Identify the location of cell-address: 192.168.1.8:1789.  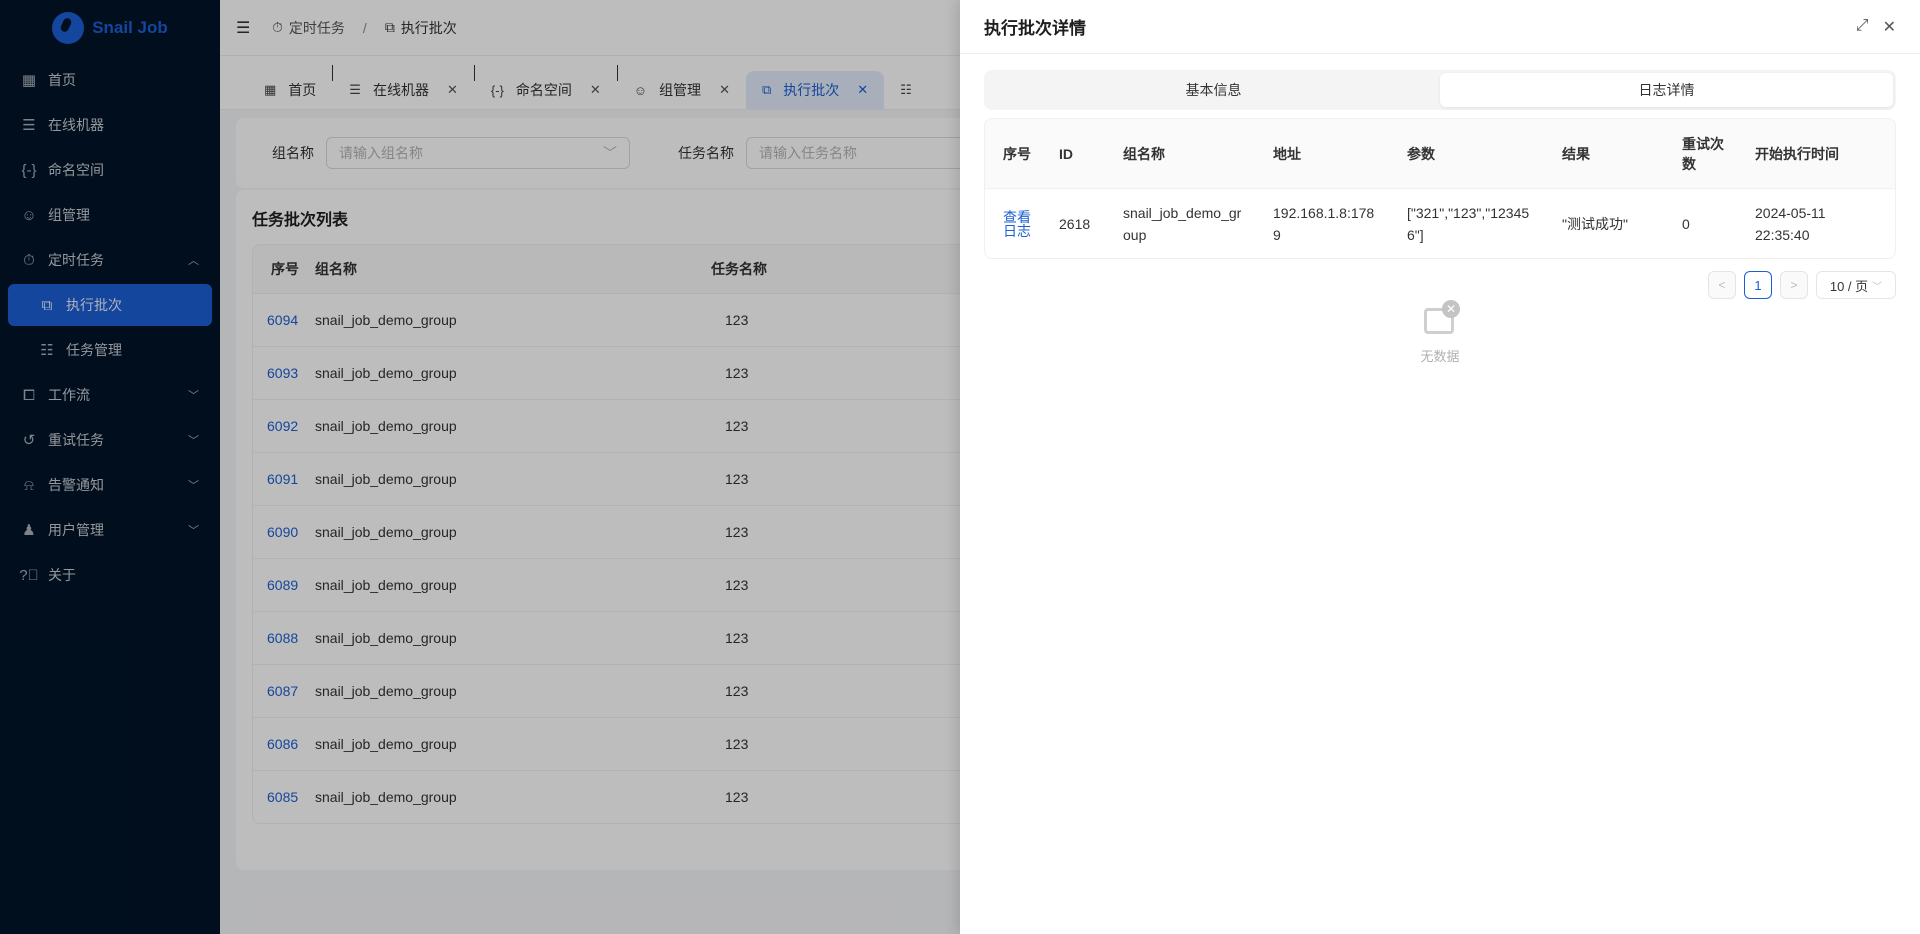
(1324, 223).